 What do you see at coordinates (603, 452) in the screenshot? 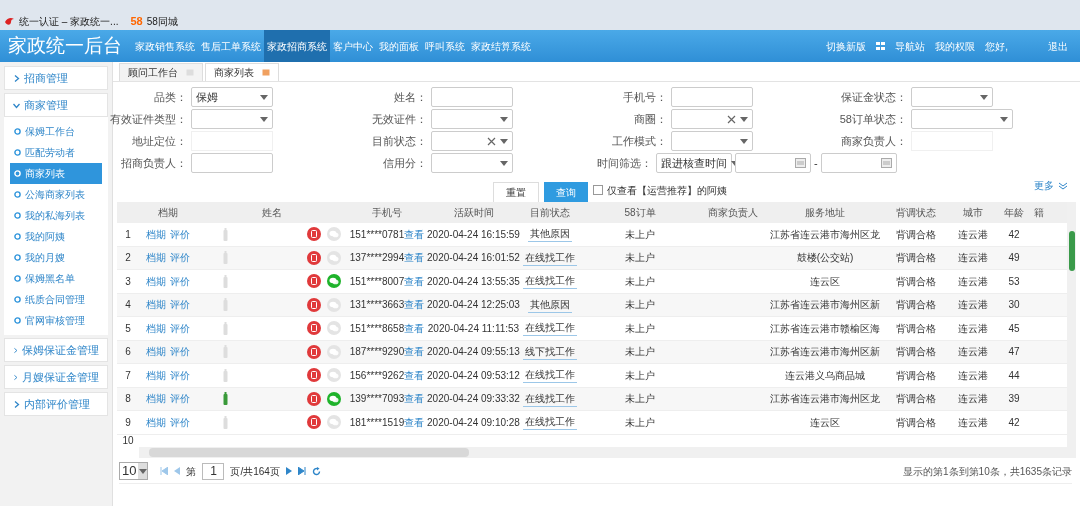
I see `horizontal-scrollbar` at bounding box center [603, 452].